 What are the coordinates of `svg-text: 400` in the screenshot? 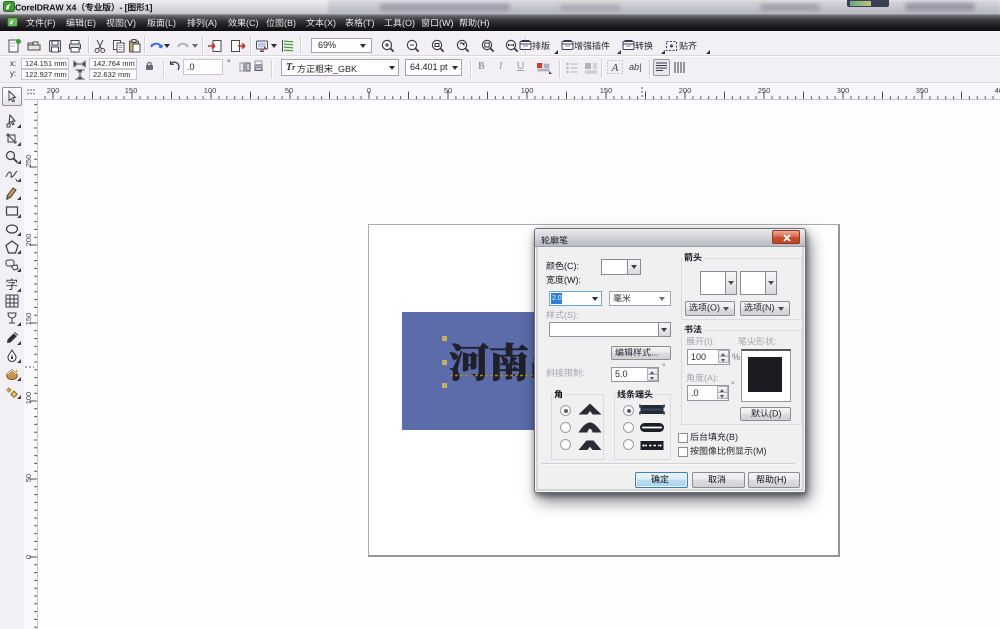 It's located at (997, 90).